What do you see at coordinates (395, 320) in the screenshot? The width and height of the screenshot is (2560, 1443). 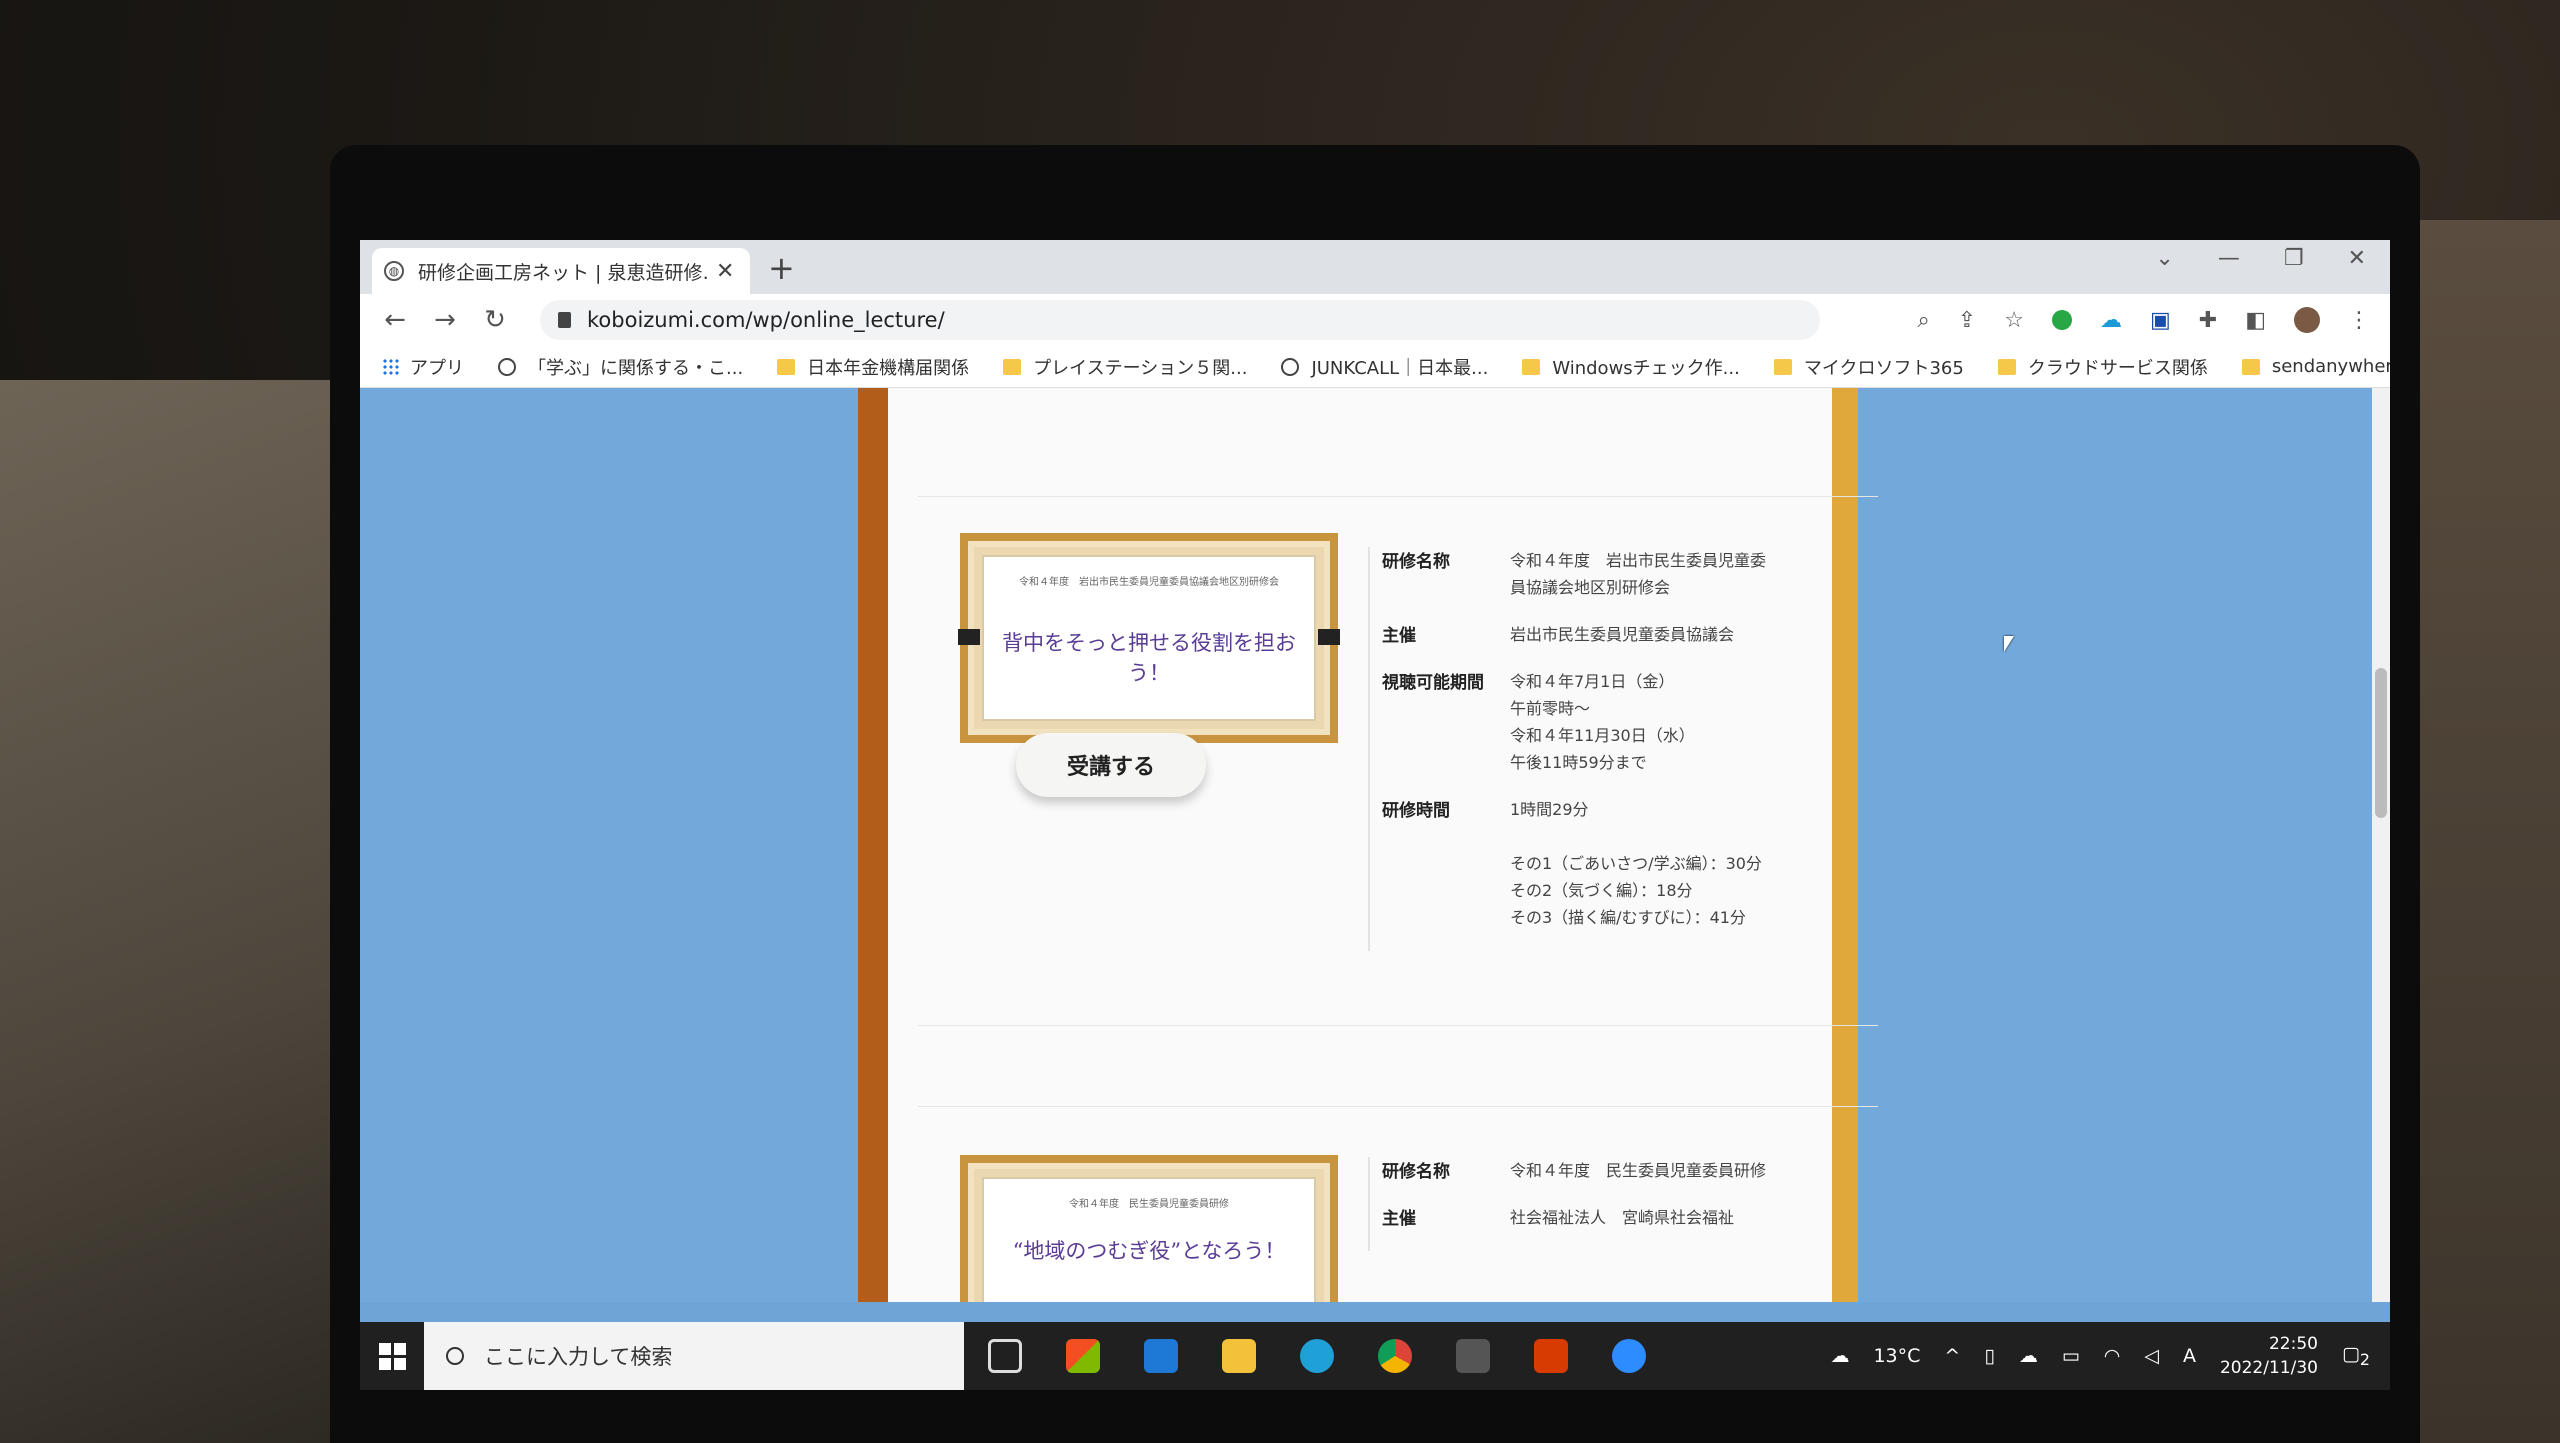 I see `back-button: ←` at bounding box center [395, 320].